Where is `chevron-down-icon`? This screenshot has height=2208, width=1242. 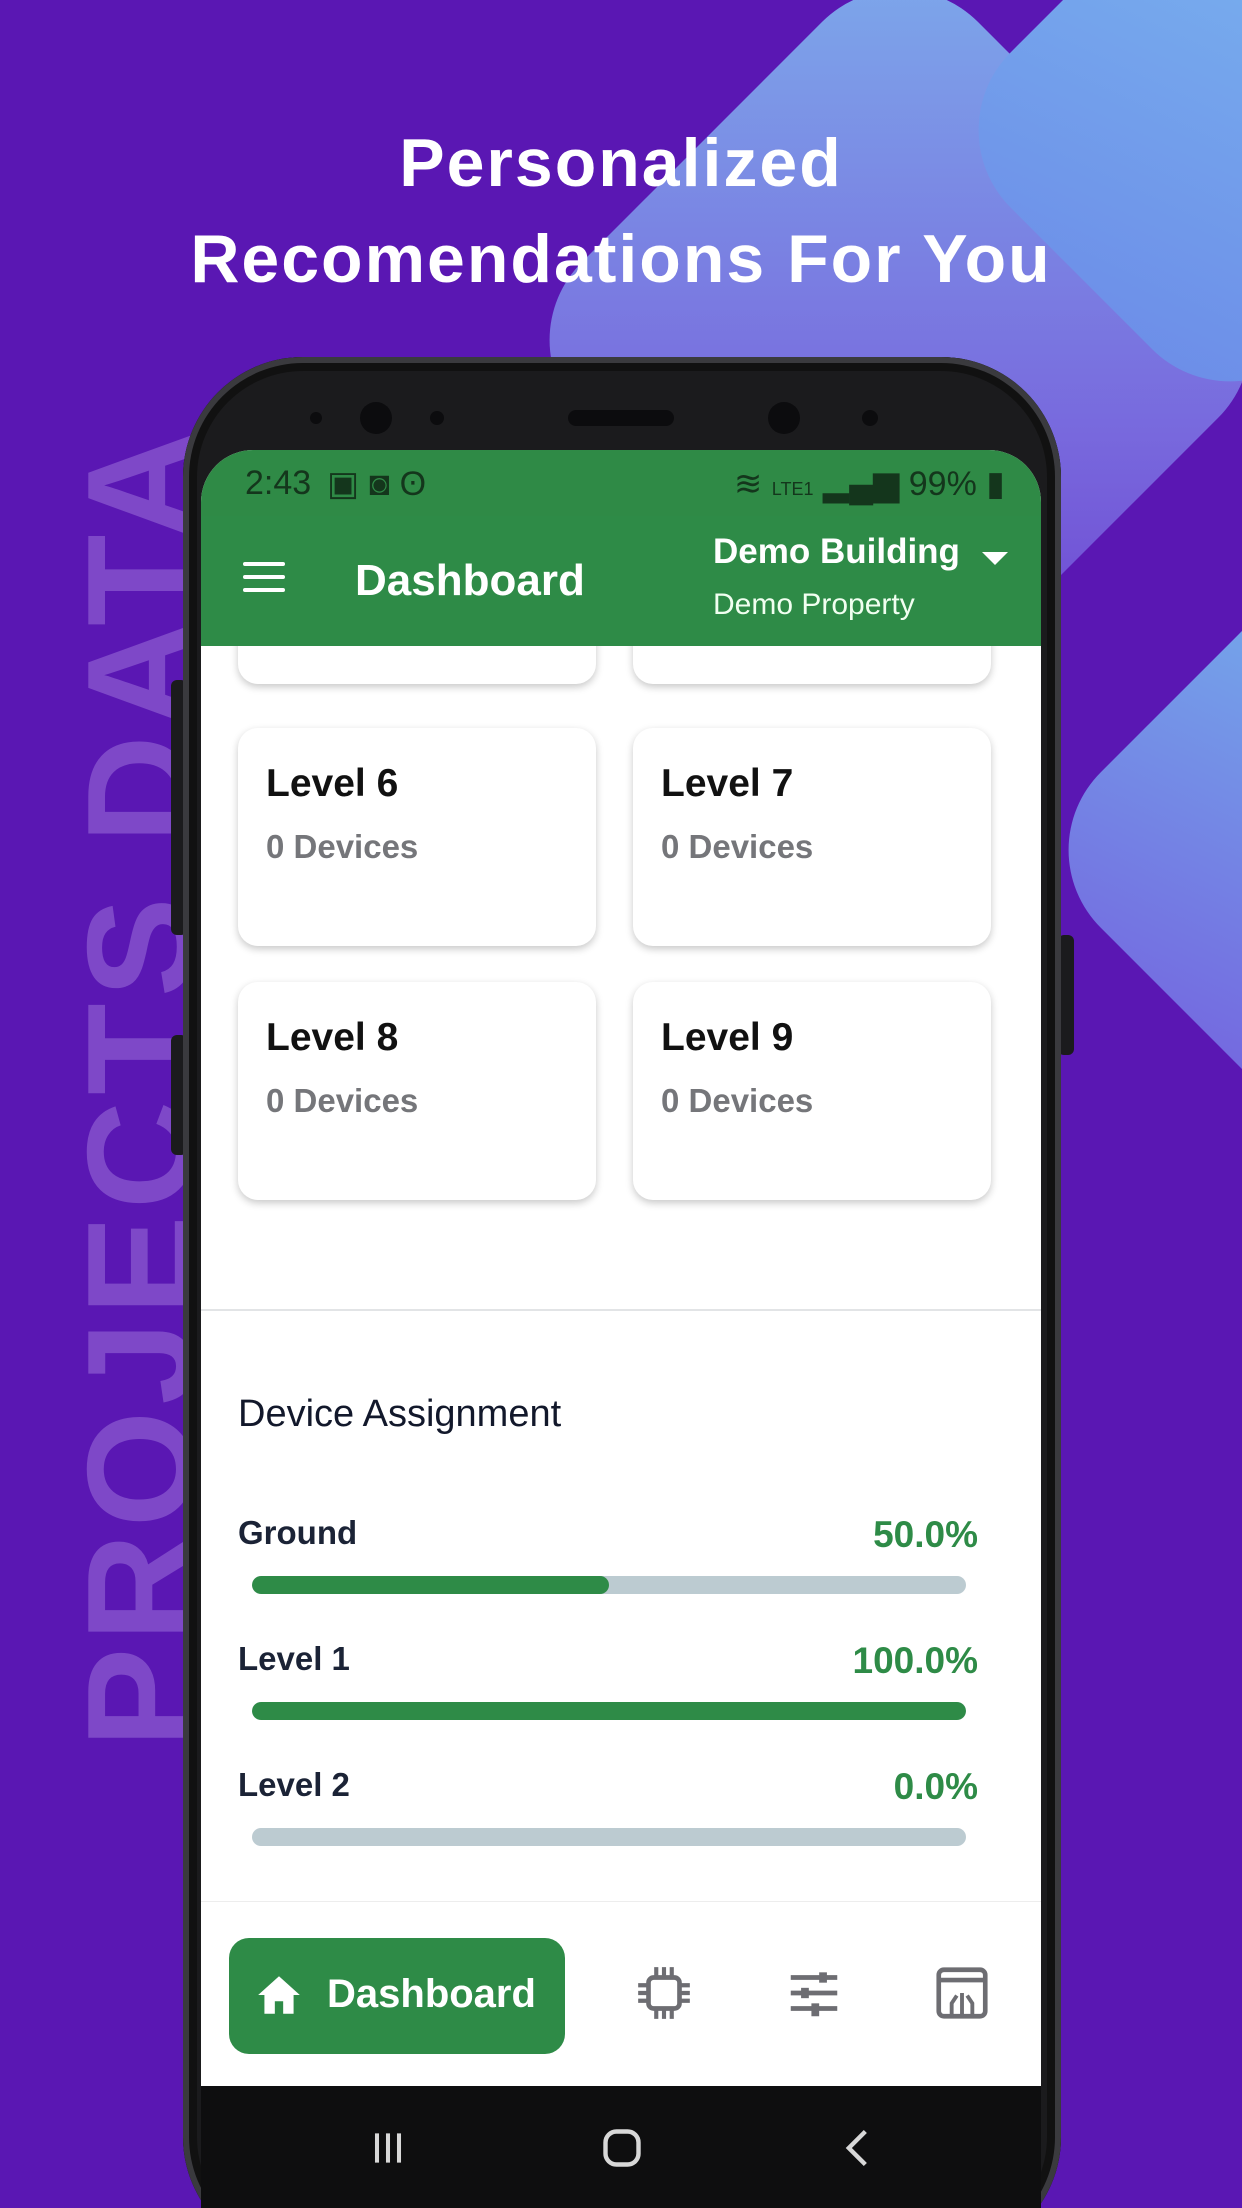 chevron-down-icon is located at coordinates (995, 559).